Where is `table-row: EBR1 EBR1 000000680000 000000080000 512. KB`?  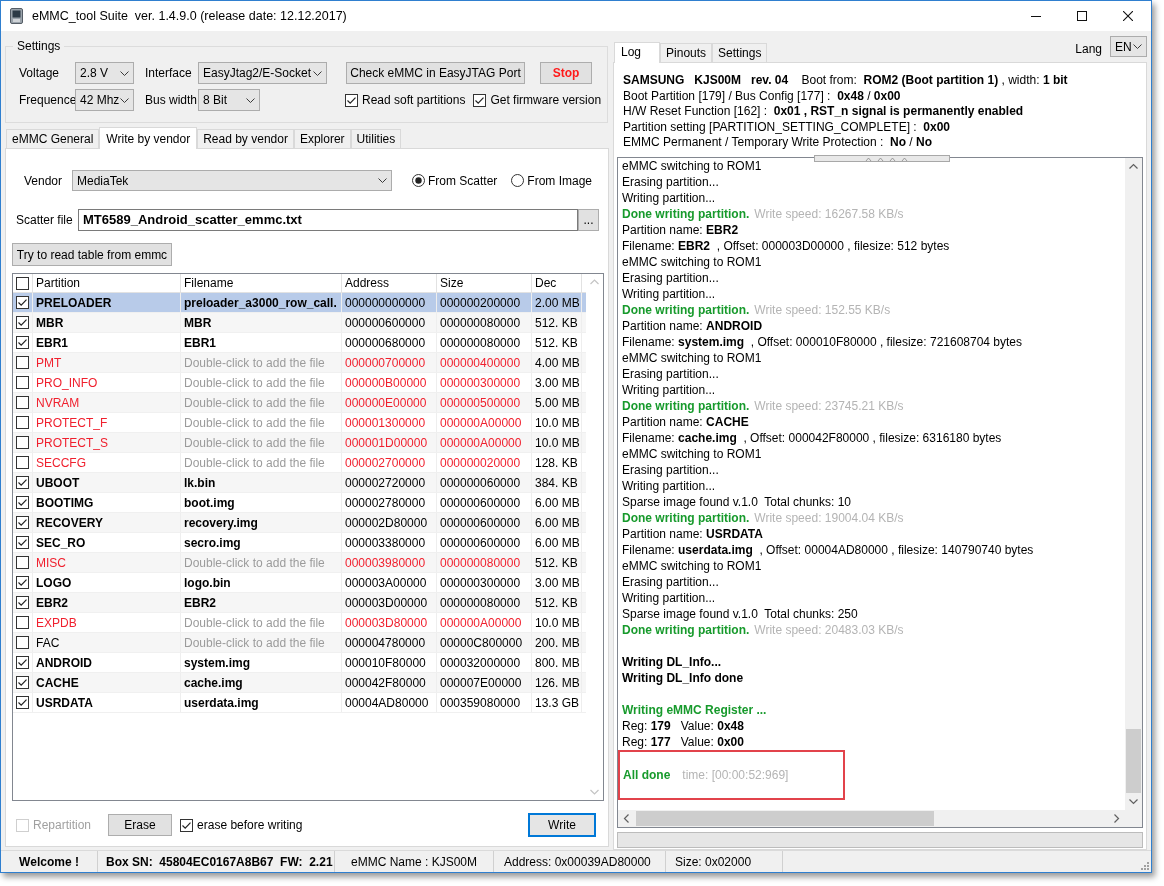
table-row: EBR1 EBR1 000000680000 000000080000 512. KB is located at coordinates (299, 343).